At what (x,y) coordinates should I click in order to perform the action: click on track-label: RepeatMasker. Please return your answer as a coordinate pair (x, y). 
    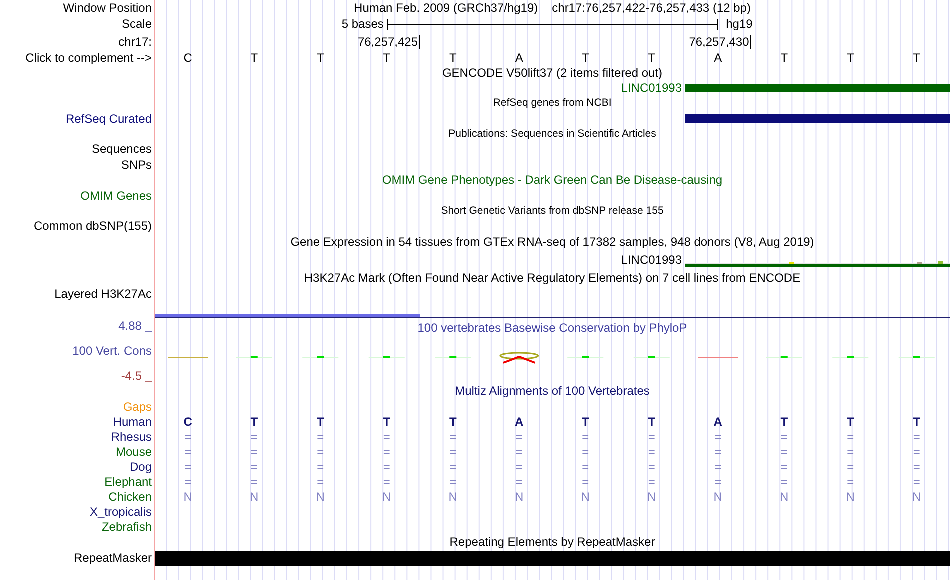
    Looking at the image, I should click on (113, 558).